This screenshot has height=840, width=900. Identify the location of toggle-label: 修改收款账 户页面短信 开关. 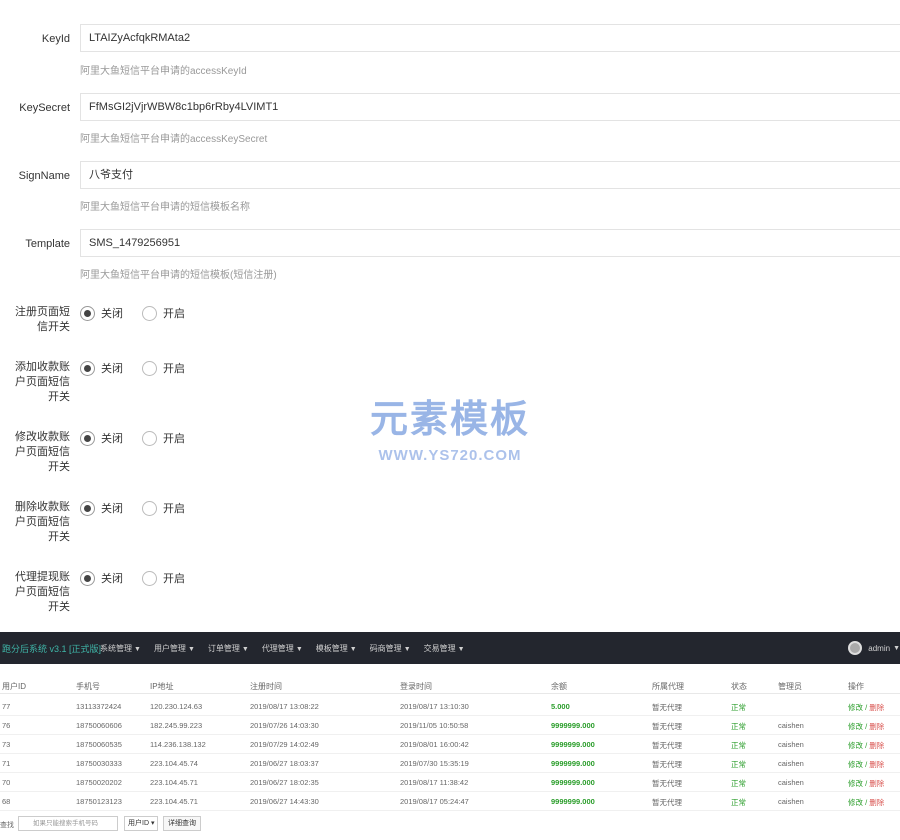
(35, 452).